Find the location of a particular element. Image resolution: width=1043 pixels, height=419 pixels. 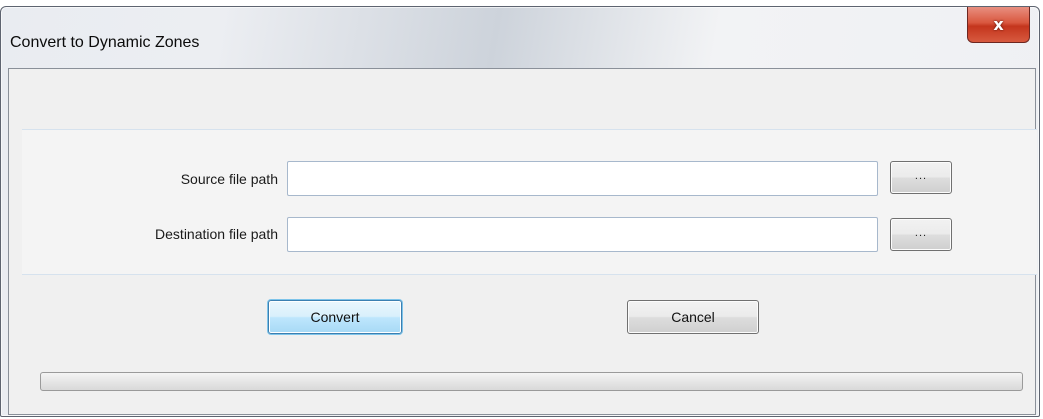

progress-bar is located at coordinates (531, 381).